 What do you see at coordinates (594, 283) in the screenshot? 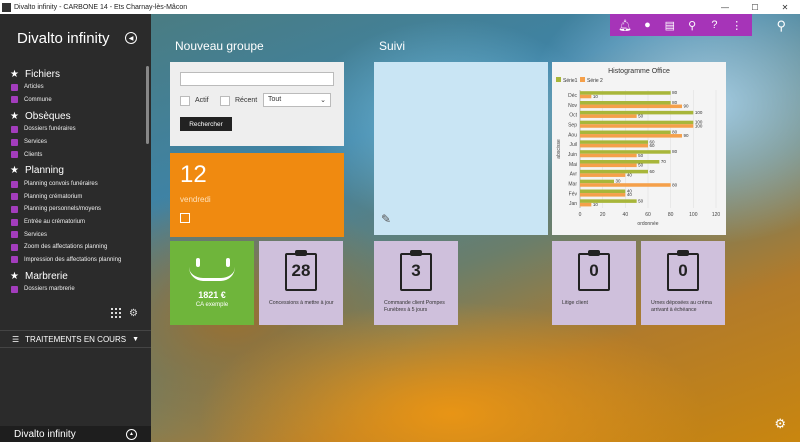
I see `counter-tile-litige: 0 Litige client` at bounding box center [594, 283].